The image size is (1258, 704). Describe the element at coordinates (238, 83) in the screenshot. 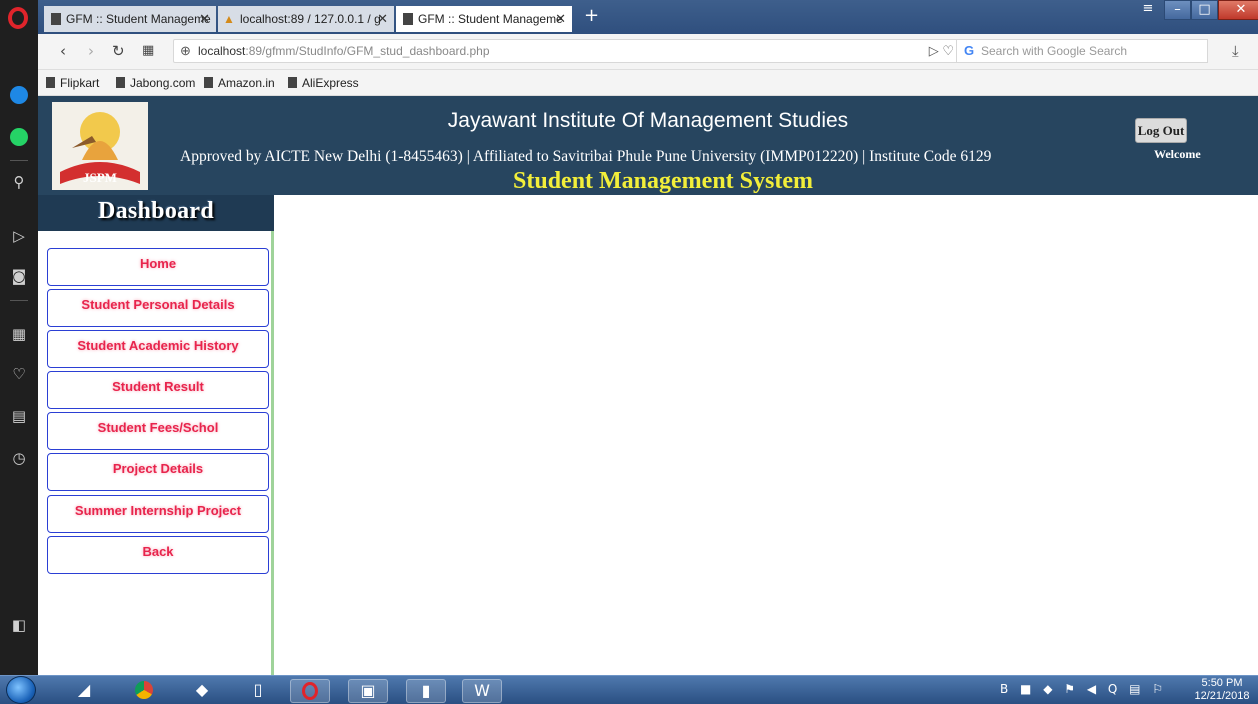

I see `bookmark-amazon: Amazon.in` at that location.